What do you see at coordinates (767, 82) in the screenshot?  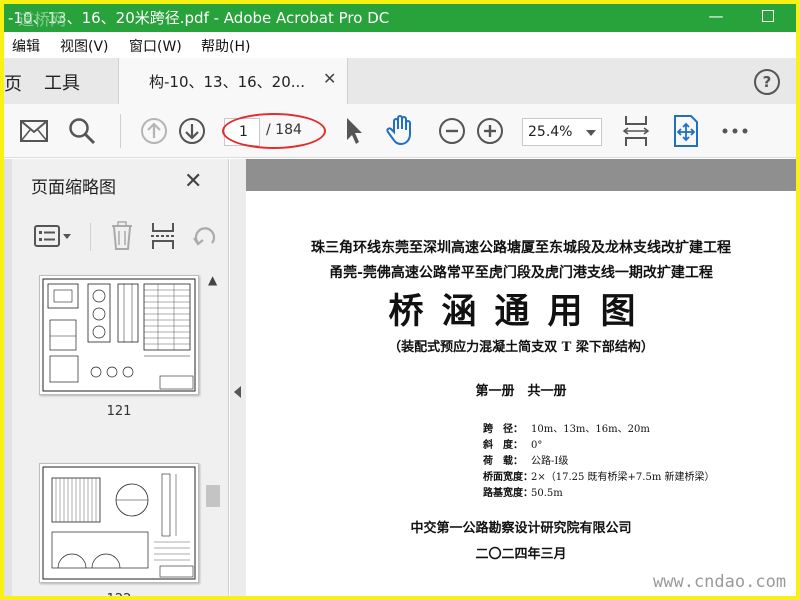 I see `help-icon: ?` at bounding box center [767, 82].